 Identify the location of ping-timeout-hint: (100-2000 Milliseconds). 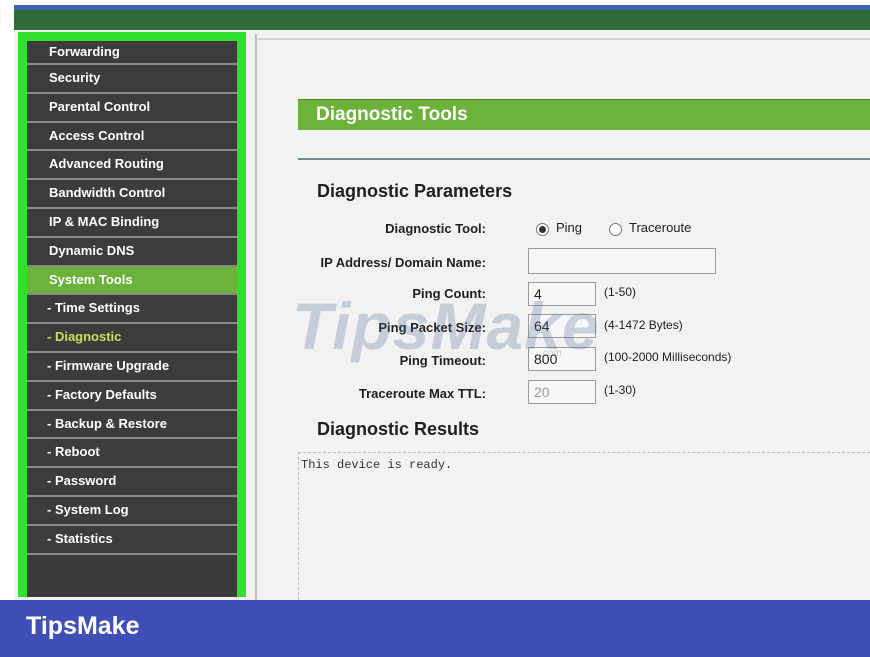
(668, 357).